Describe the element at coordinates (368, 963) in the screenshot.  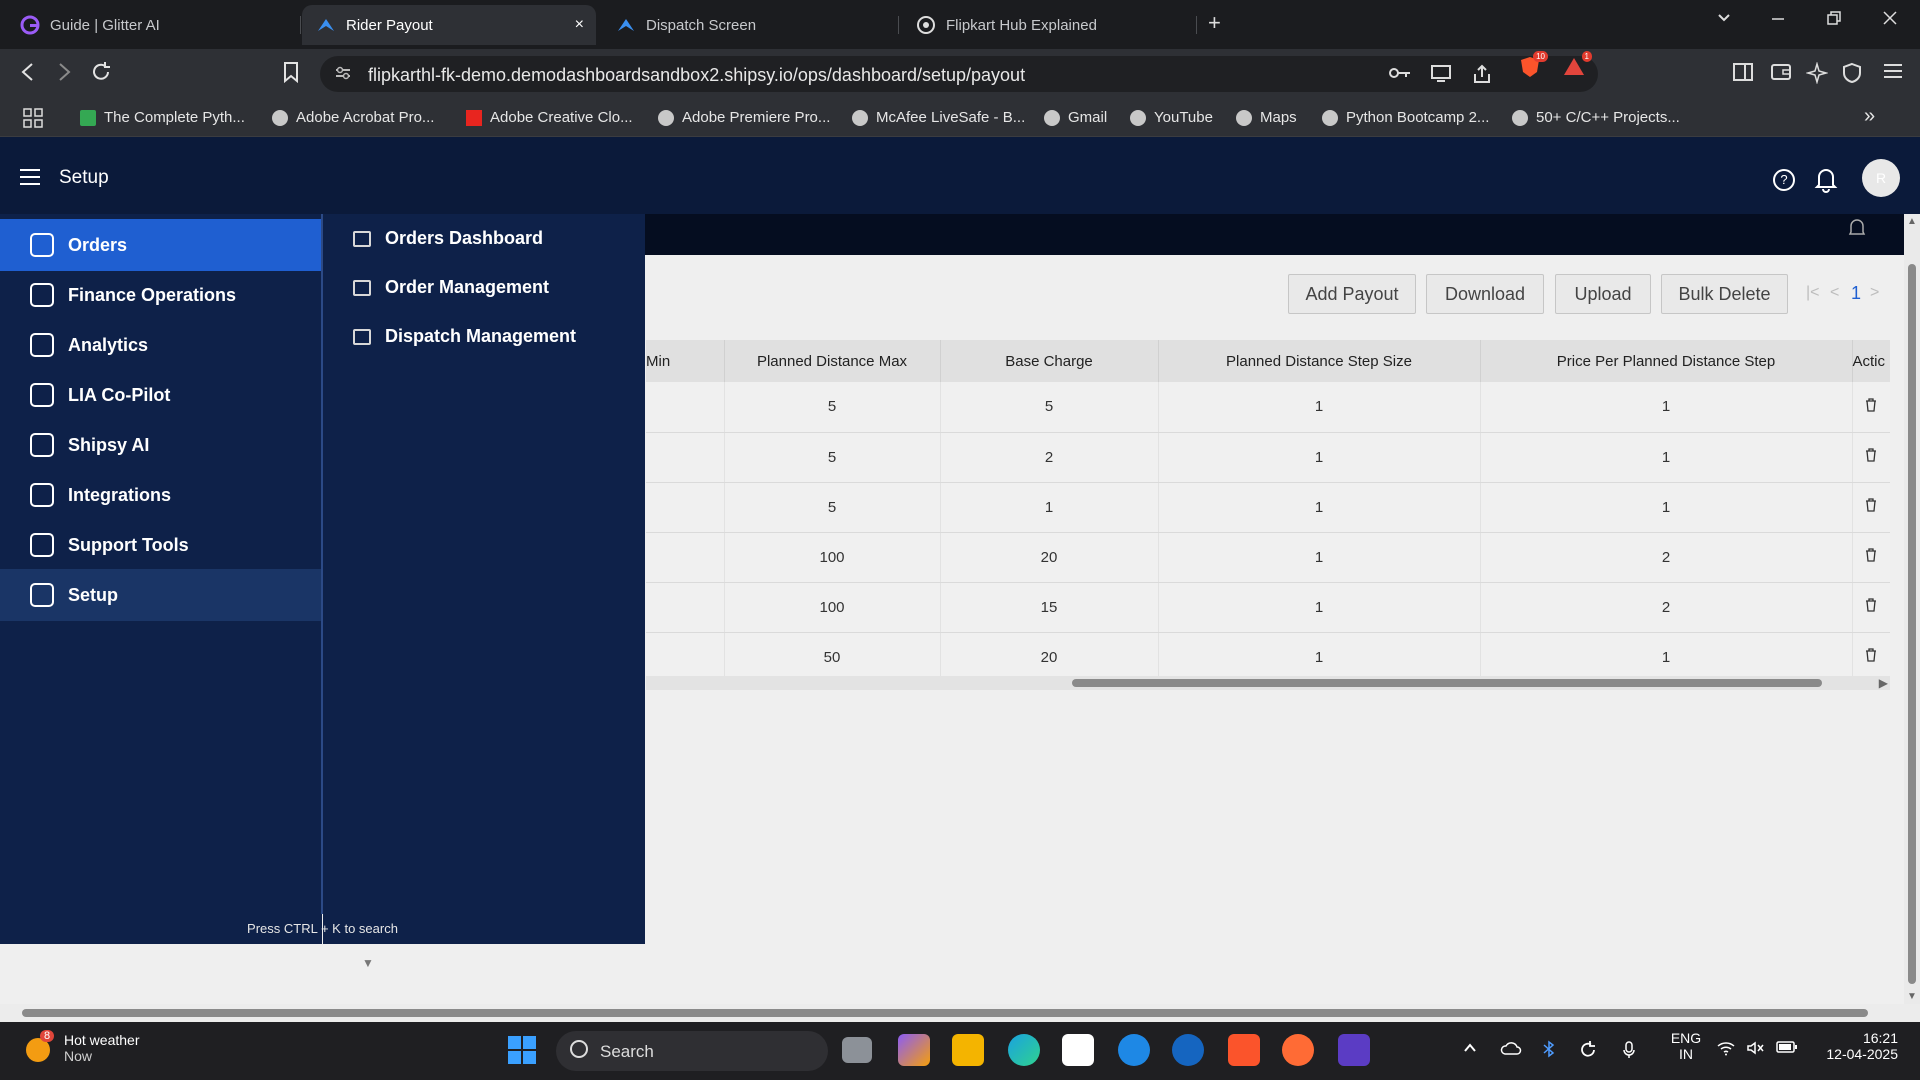
I see `dropdown-caret-icon: ▼` at that location.